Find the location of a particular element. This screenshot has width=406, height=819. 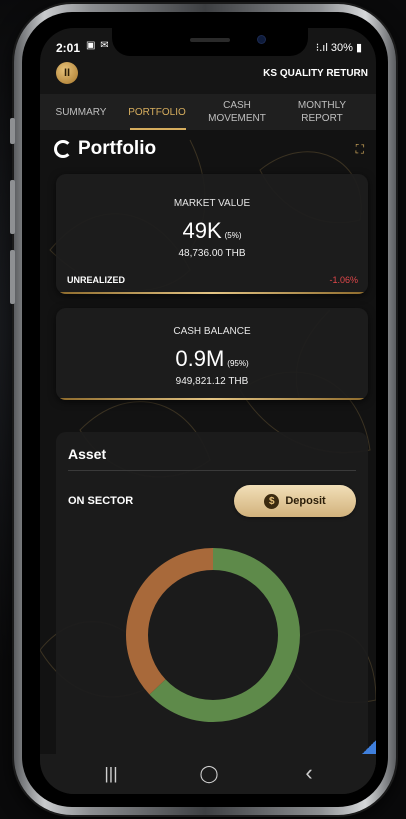

cash-balance-amount-row: 0.9M (95%) is located at coordinates (212, 359).